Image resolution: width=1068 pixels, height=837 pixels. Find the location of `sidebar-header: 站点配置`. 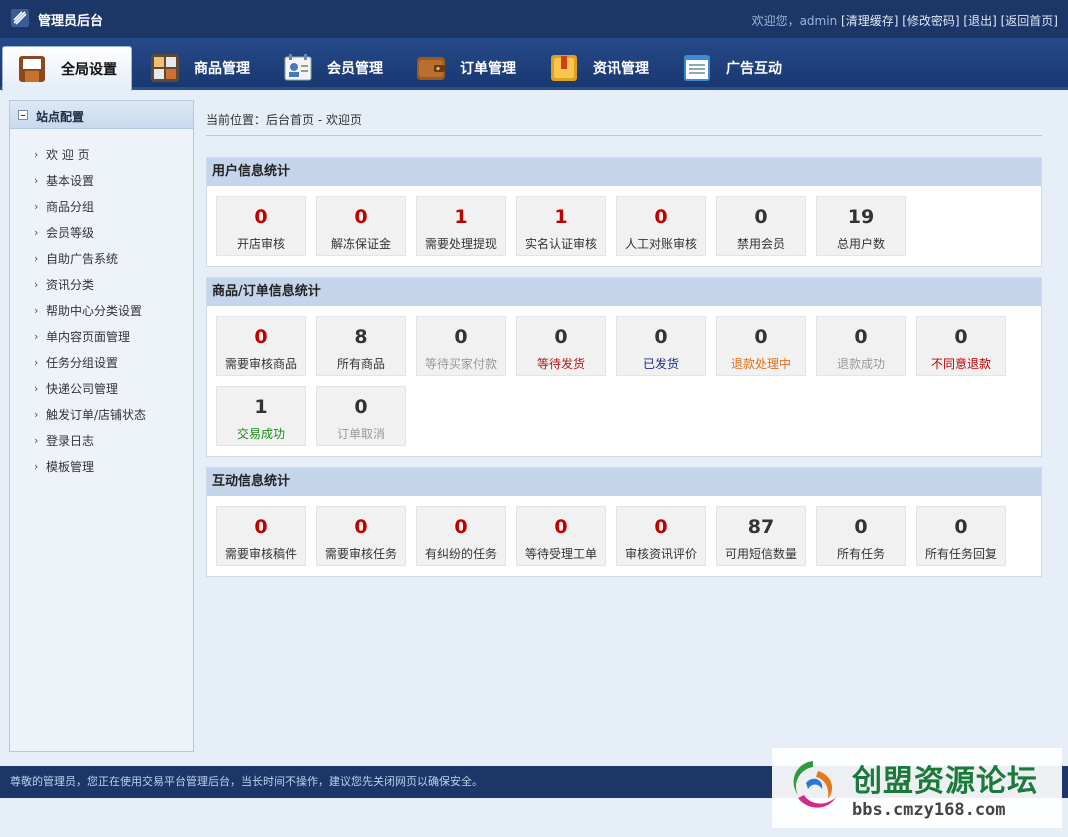

sidebar-header: 站点配置 is located at coordinates (101, 115).